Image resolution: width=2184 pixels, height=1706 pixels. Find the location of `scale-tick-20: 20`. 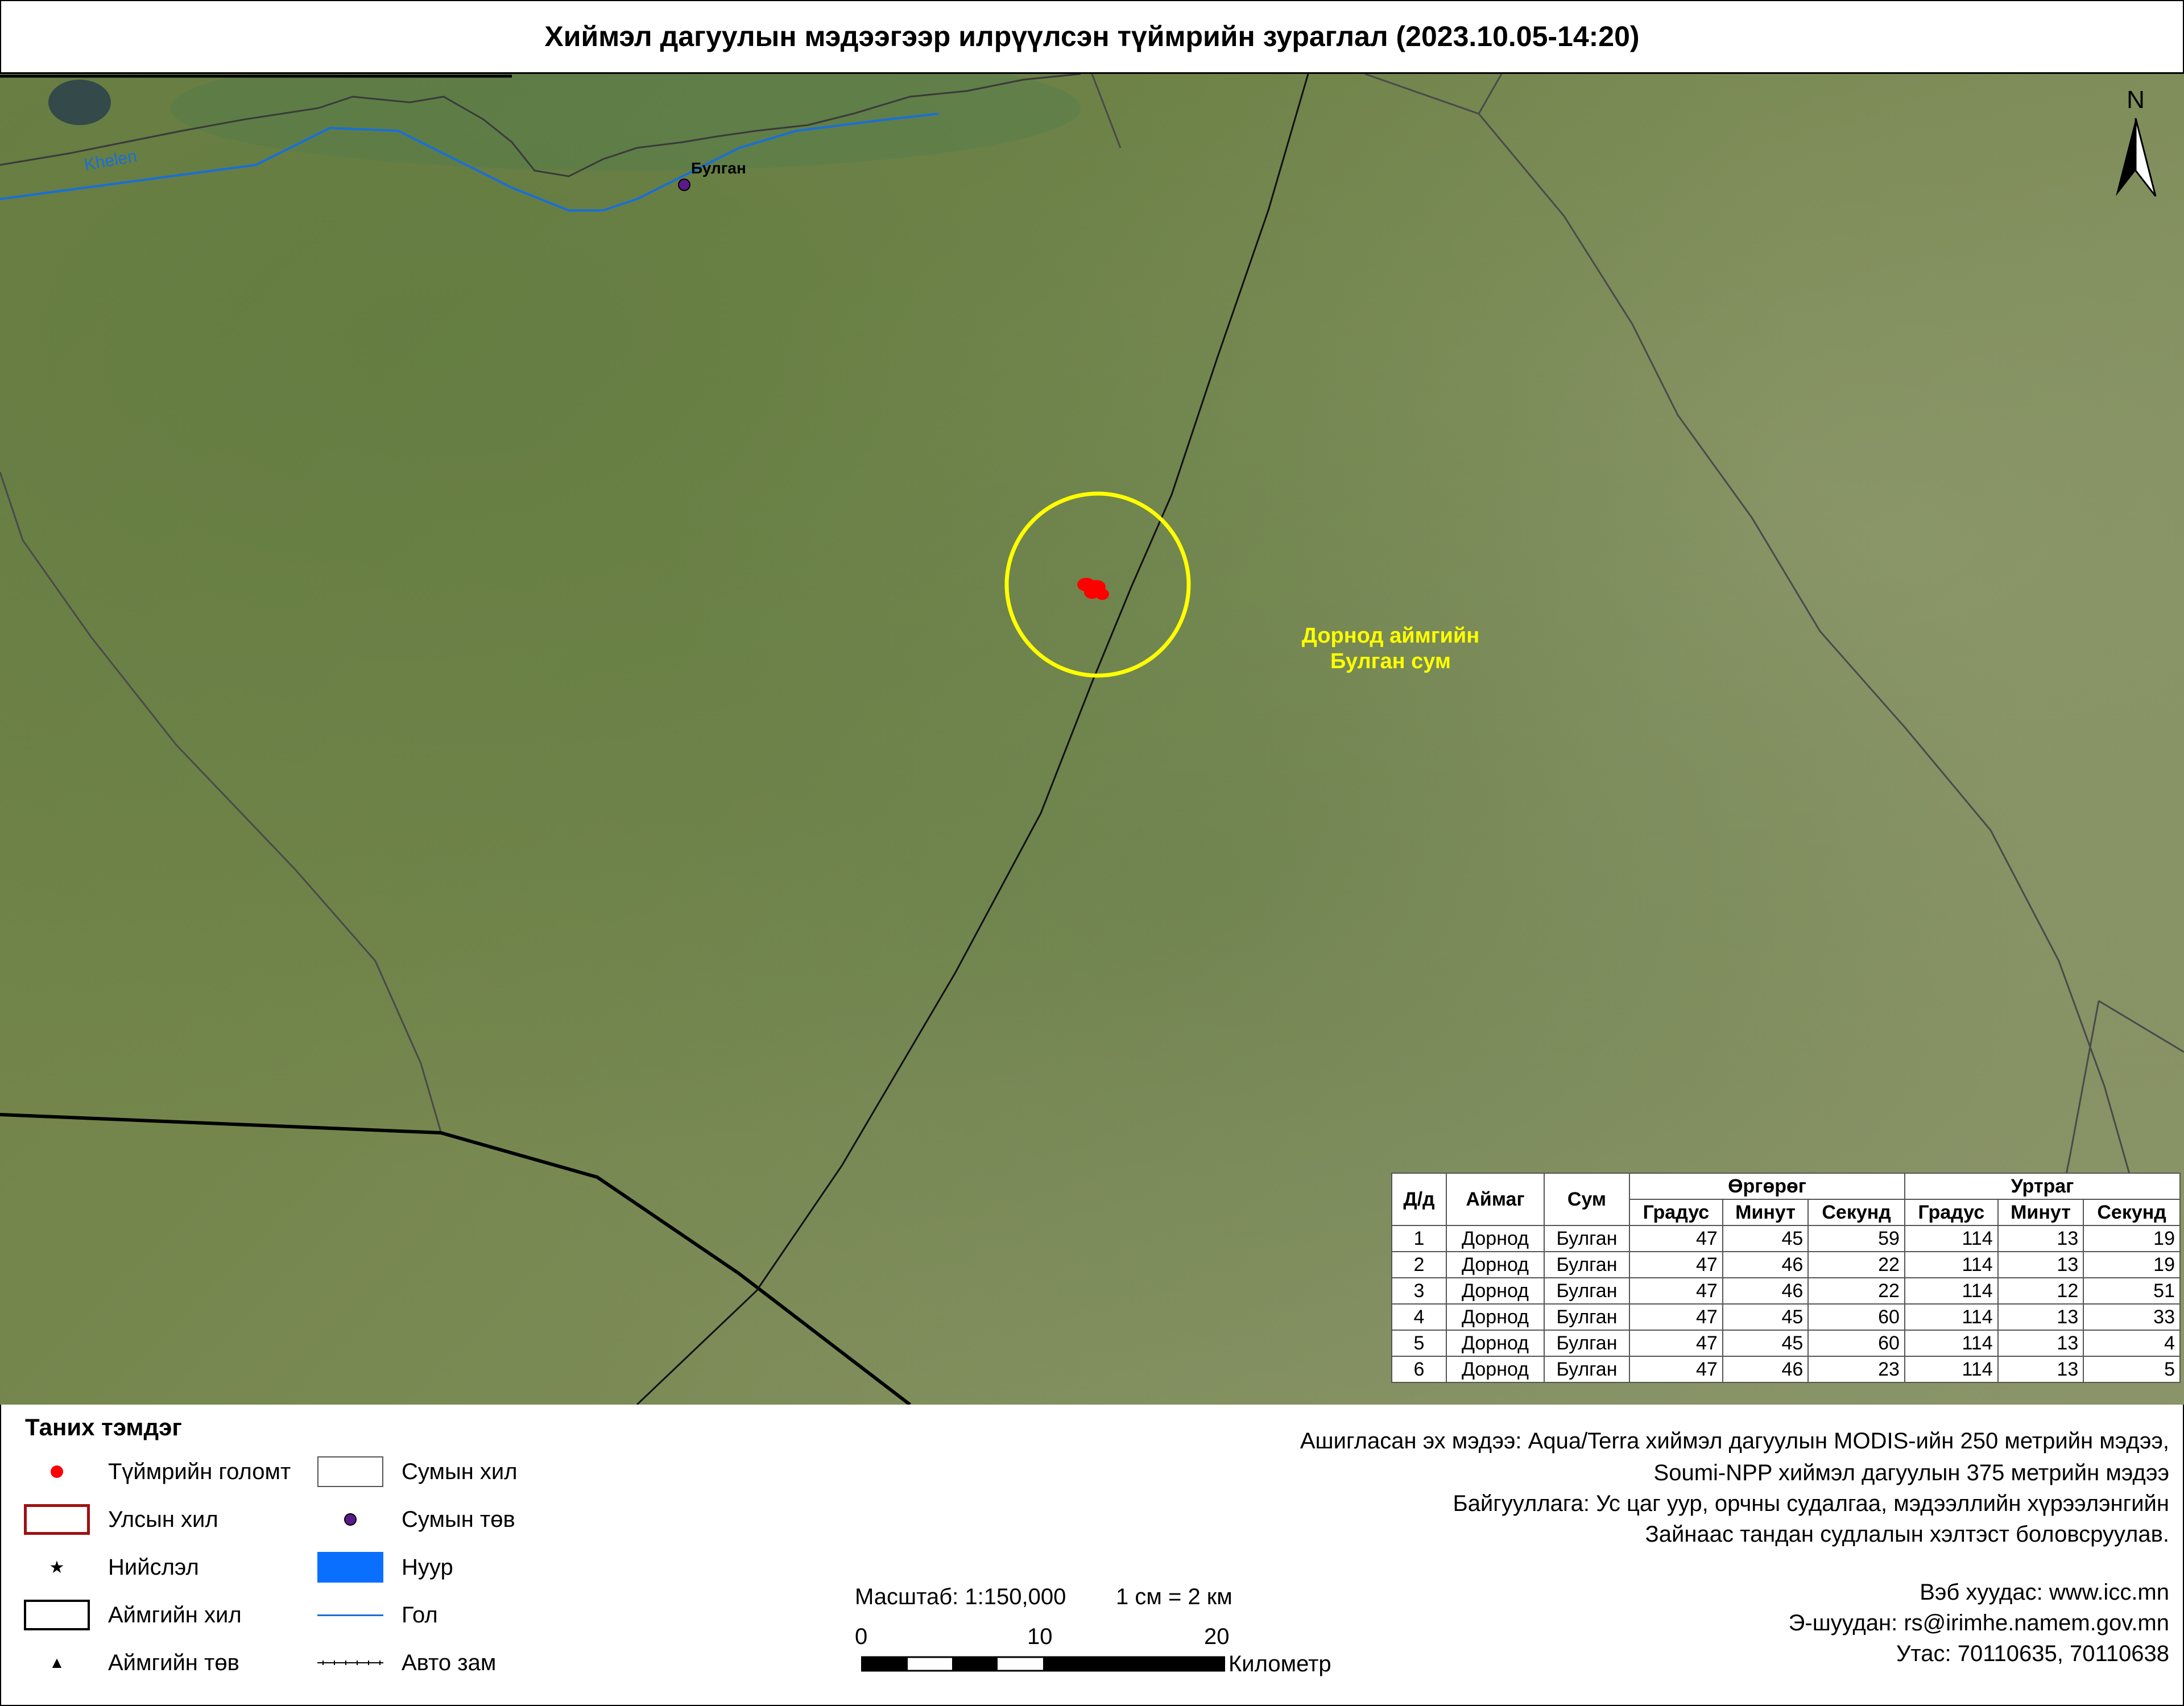

scale-tick-20: 20 is located at coordinates (1217, 1636).